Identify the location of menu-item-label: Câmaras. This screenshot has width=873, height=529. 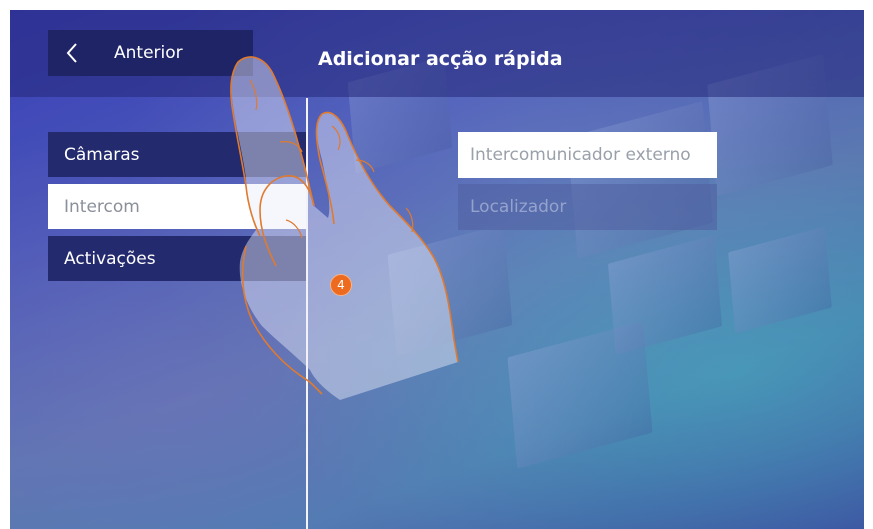
(102, 154).